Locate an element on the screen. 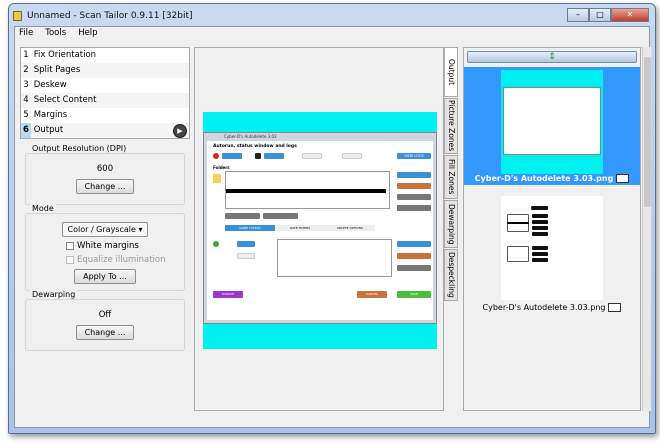  equalize-illumination-checkbox: Equalize illumination is located at coordinates (125, 260).